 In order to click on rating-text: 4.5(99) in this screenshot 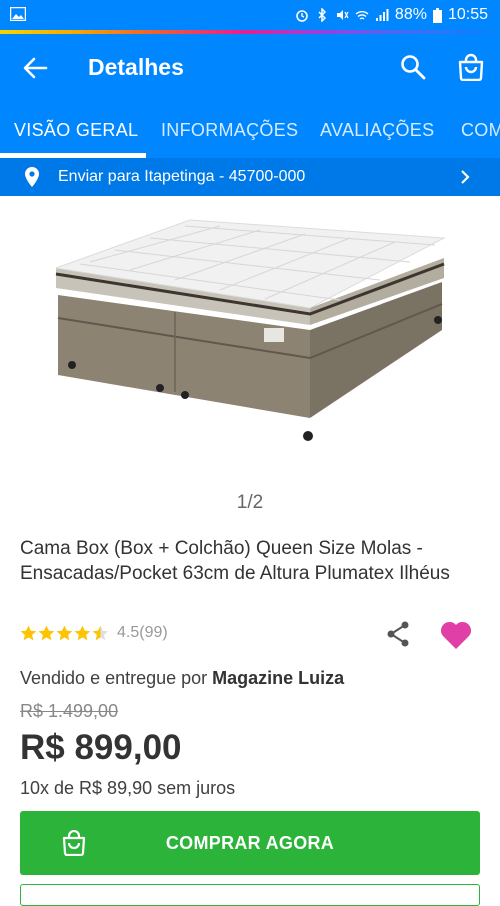, I will do `click(142, 632)`.